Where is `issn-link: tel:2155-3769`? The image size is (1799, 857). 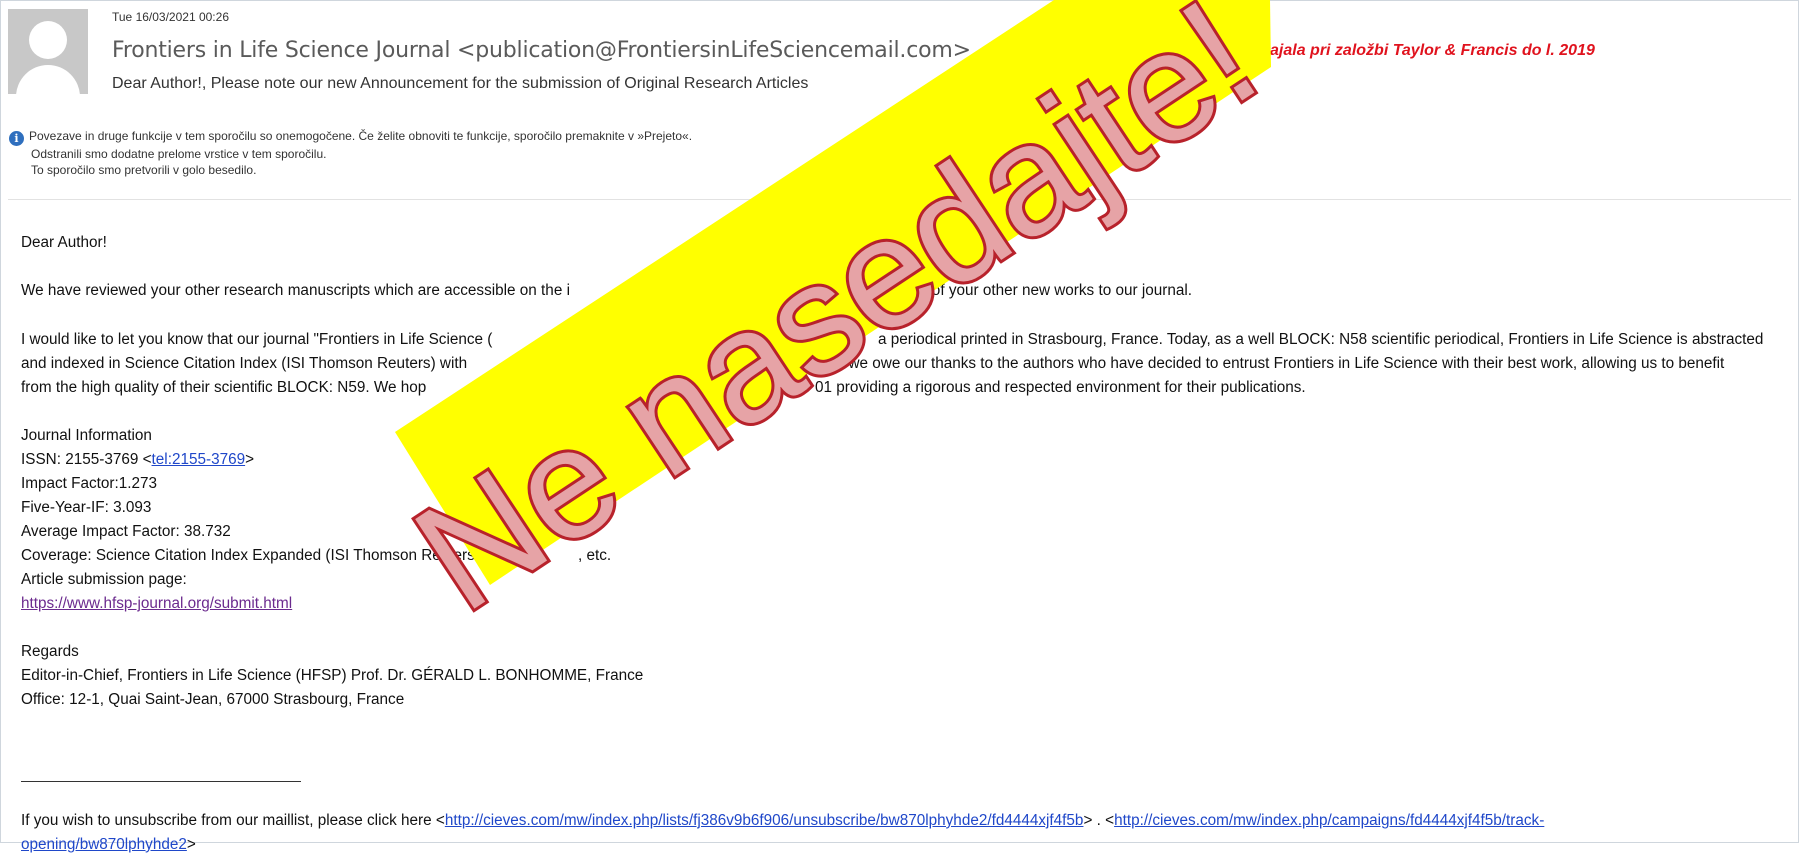
issn-link: tel:2155-3769 is located at coordinates (199, 459).